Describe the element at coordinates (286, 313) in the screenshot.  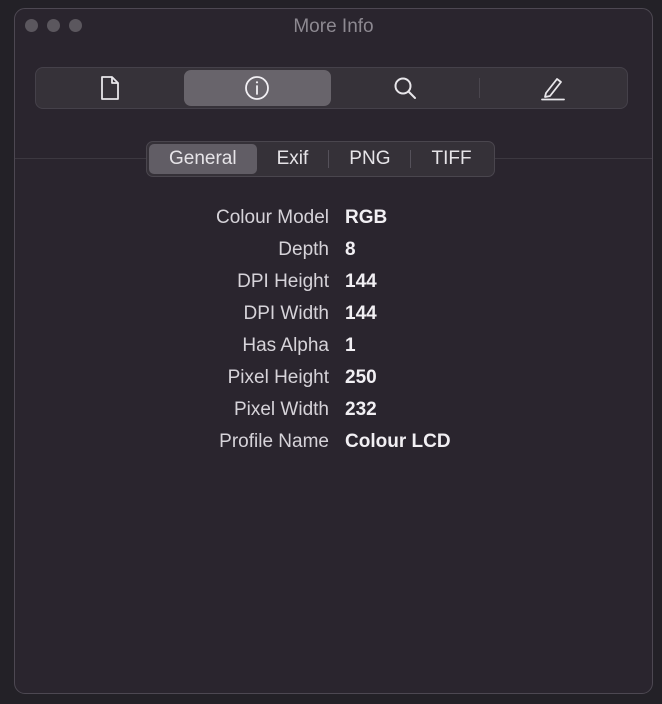
I see `property-label: DPI Width` at that location.